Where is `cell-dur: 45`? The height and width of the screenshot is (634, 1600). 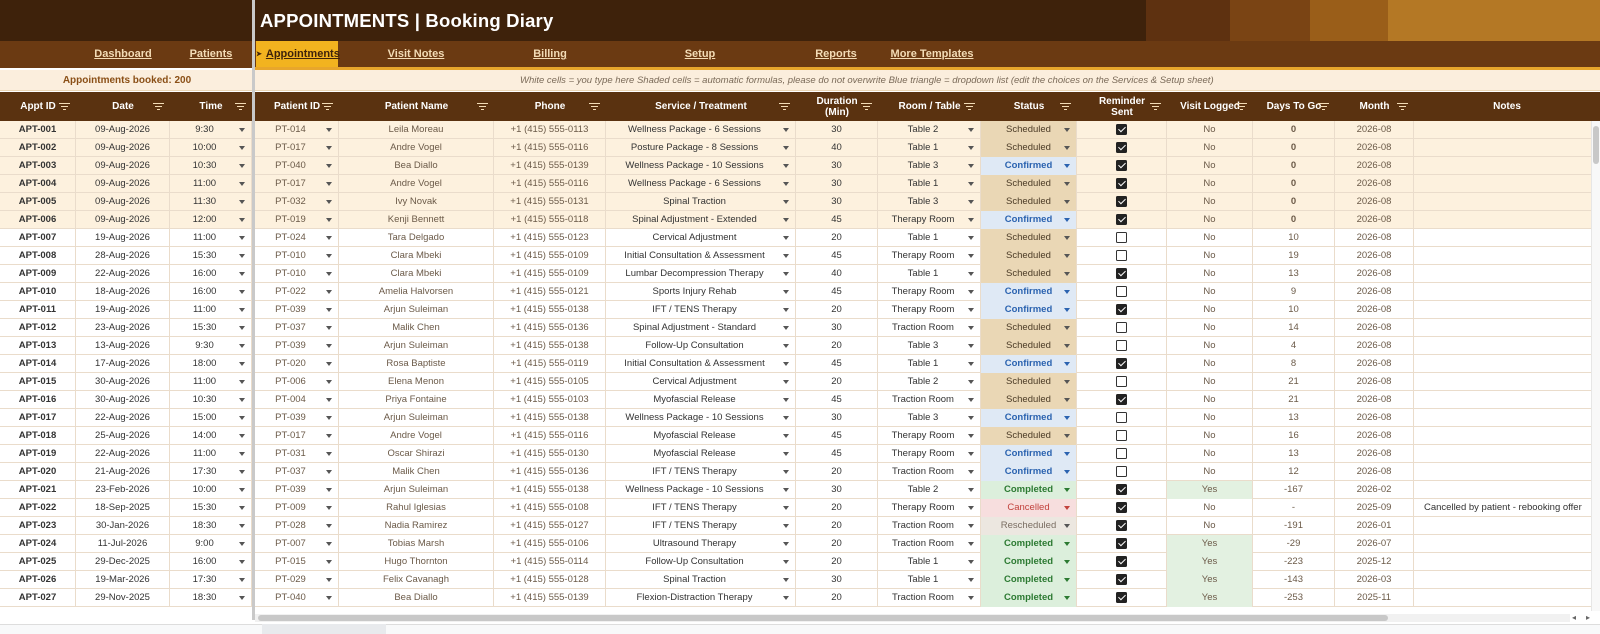 cell-dur: 45 is located at coordinates (837, 436).